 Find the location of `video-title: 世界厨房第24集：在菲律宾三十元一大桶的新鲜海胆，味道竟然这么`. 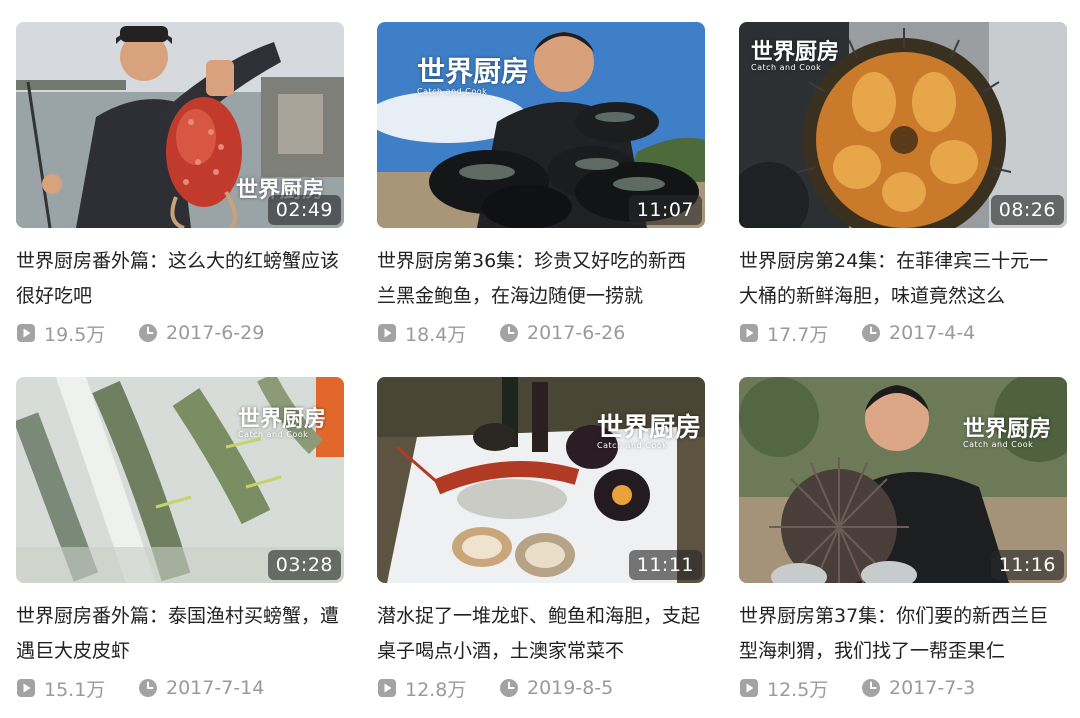

video-title: 世界厨房第24集：在菲律宾三十元一大桶的新鲜海胆，味道竟然这么 is located at coordinates (901, 279).